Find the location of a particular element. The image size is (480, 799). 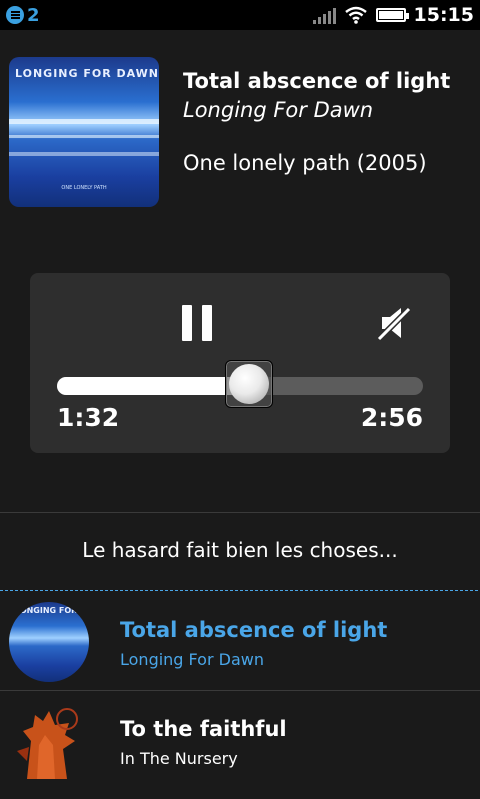

playlist-item-title: Total abscence of light is located at coordinates (254, 630).